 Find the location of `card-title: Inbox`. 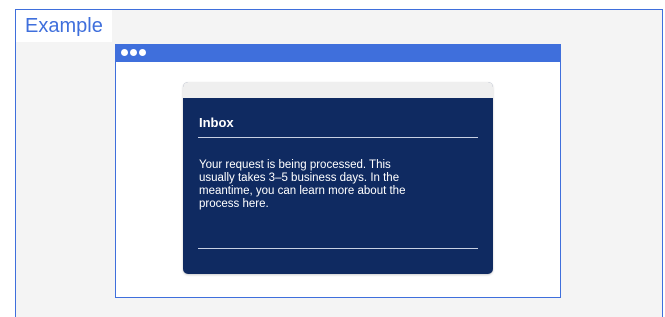

card-title: Inbox is located at coordinates (216, 122).